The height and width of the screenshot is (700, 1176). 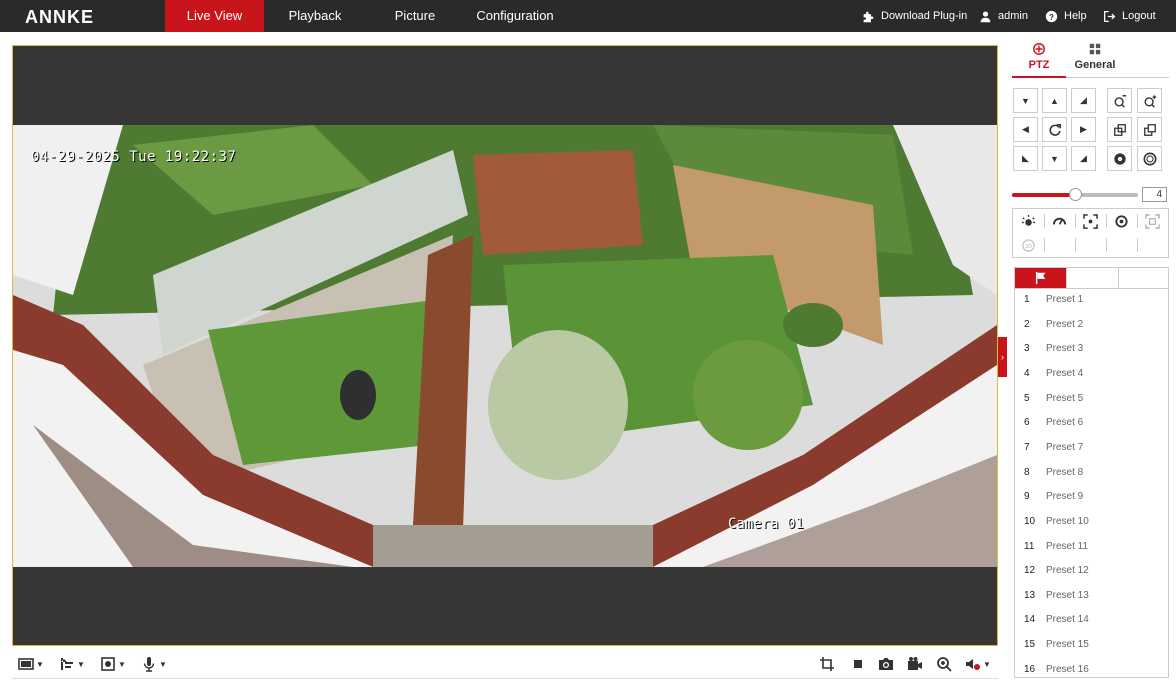 I want to click on preset-row: 15 Preset 15, so click(x=1091, y=645).